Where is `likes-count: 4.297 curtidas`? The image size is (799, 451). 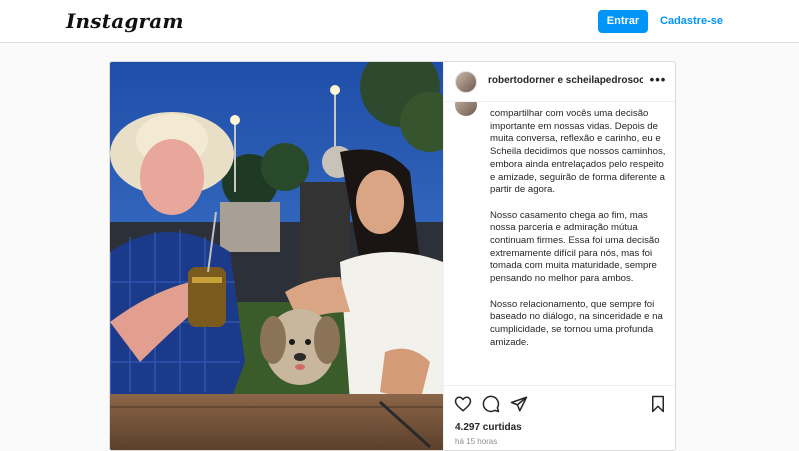
likes-count: 4.297 curtidas is located at coordinates (488, 427).